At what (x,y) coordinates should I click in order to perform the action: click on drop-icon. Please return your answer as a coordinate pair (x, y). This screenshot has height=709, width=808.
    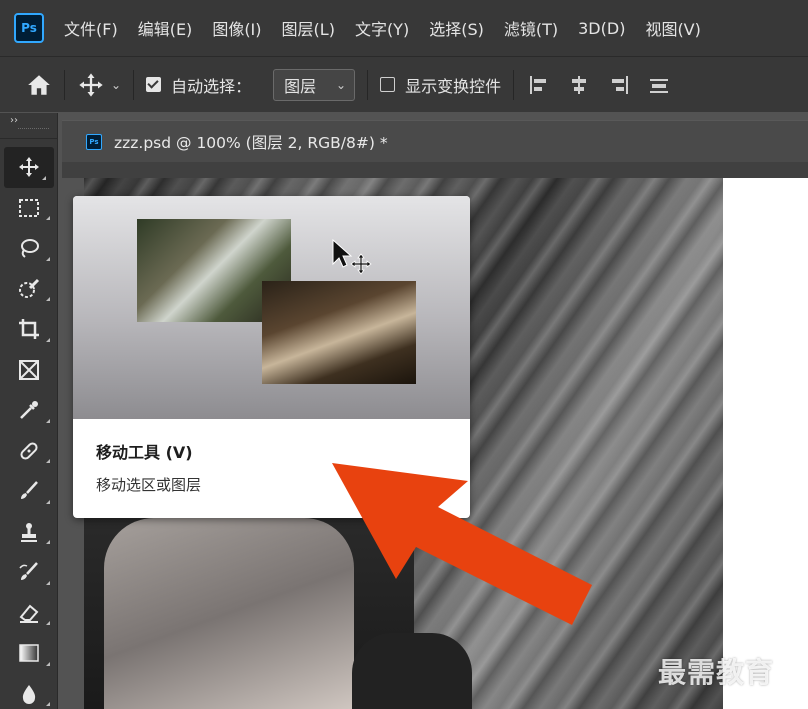
    Looking at the image, I should click on (29, 694).